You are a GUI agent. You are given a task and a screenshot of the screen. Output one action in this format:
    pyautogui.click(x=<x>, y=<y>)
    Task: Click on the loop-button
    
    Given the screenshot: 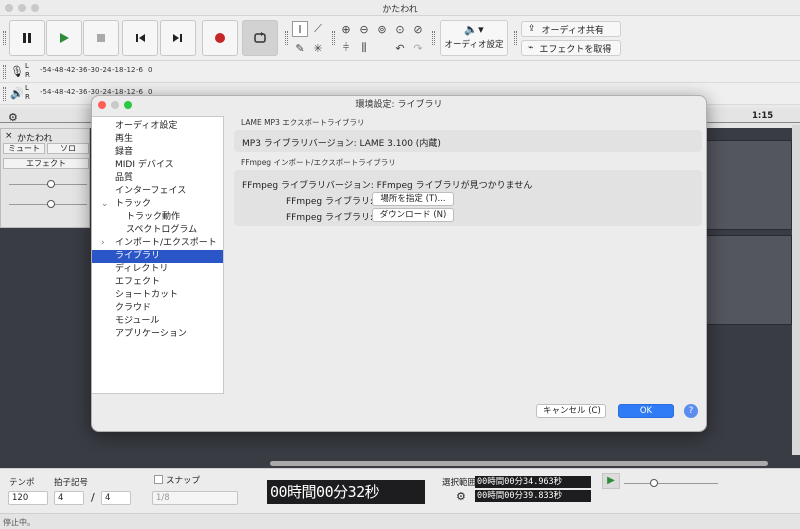 What is the action you would take?
    pyautogui.click(x=260, y=38)
    